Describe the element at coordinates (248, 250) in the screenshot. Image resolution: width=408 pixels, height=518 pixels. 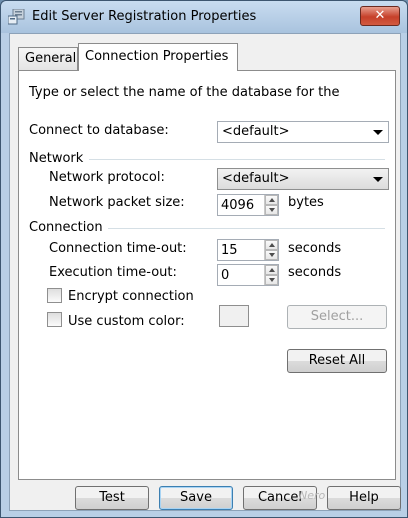
I see `connection-timeout-stepper: 15` at that location.